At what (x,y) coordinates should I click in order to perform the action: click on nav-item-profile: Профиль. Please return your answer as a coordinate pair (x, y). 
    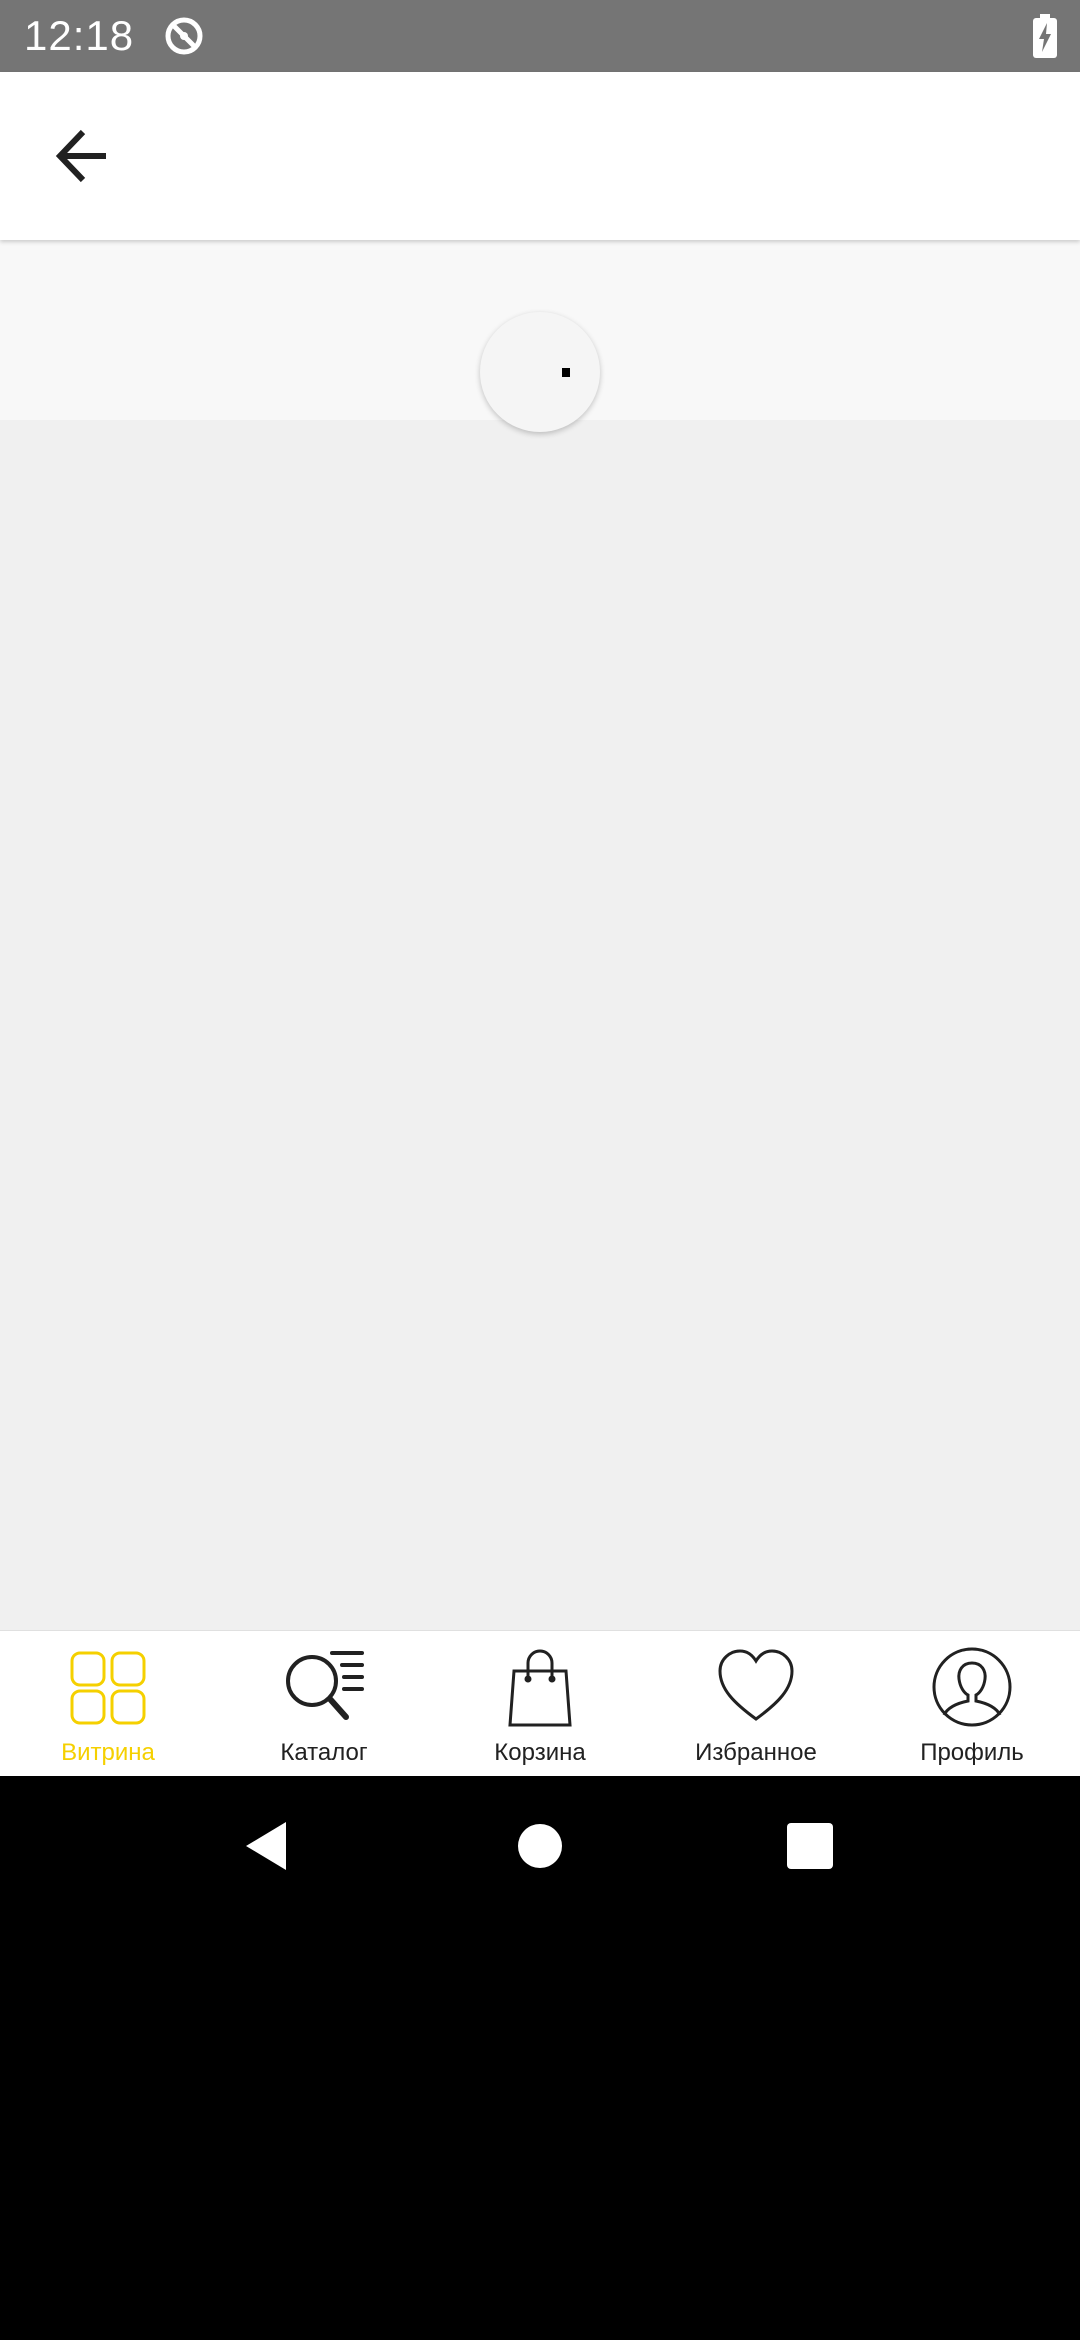
    Looking at the image, I should click on (972, 1704).